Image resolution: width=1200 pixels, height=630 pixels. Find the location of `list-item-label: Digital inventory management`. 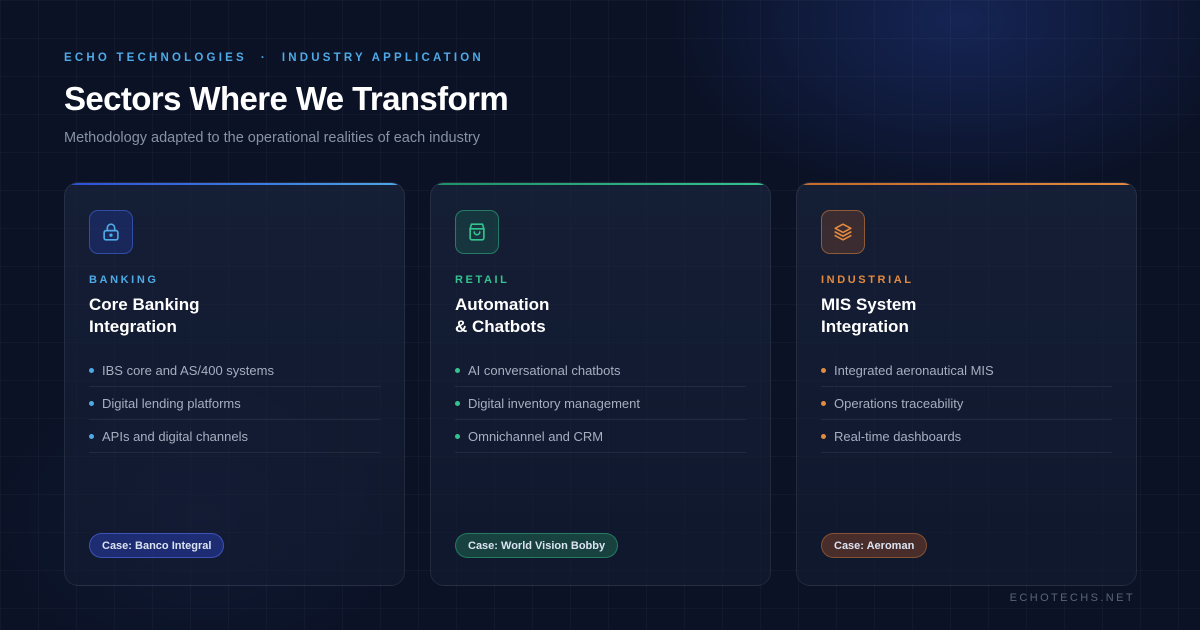

list-item-label: Digital inventory management is located at coordinates (554, 403).